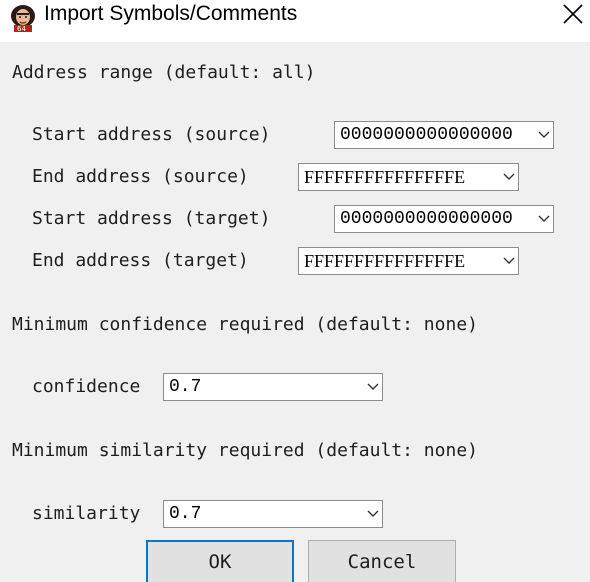  What do you see at coordinates (385, 177) in the screenshot?
I see `end-address-source-value: FFFFFFFFFFFFFFFE` at bounding box center [385, 177].